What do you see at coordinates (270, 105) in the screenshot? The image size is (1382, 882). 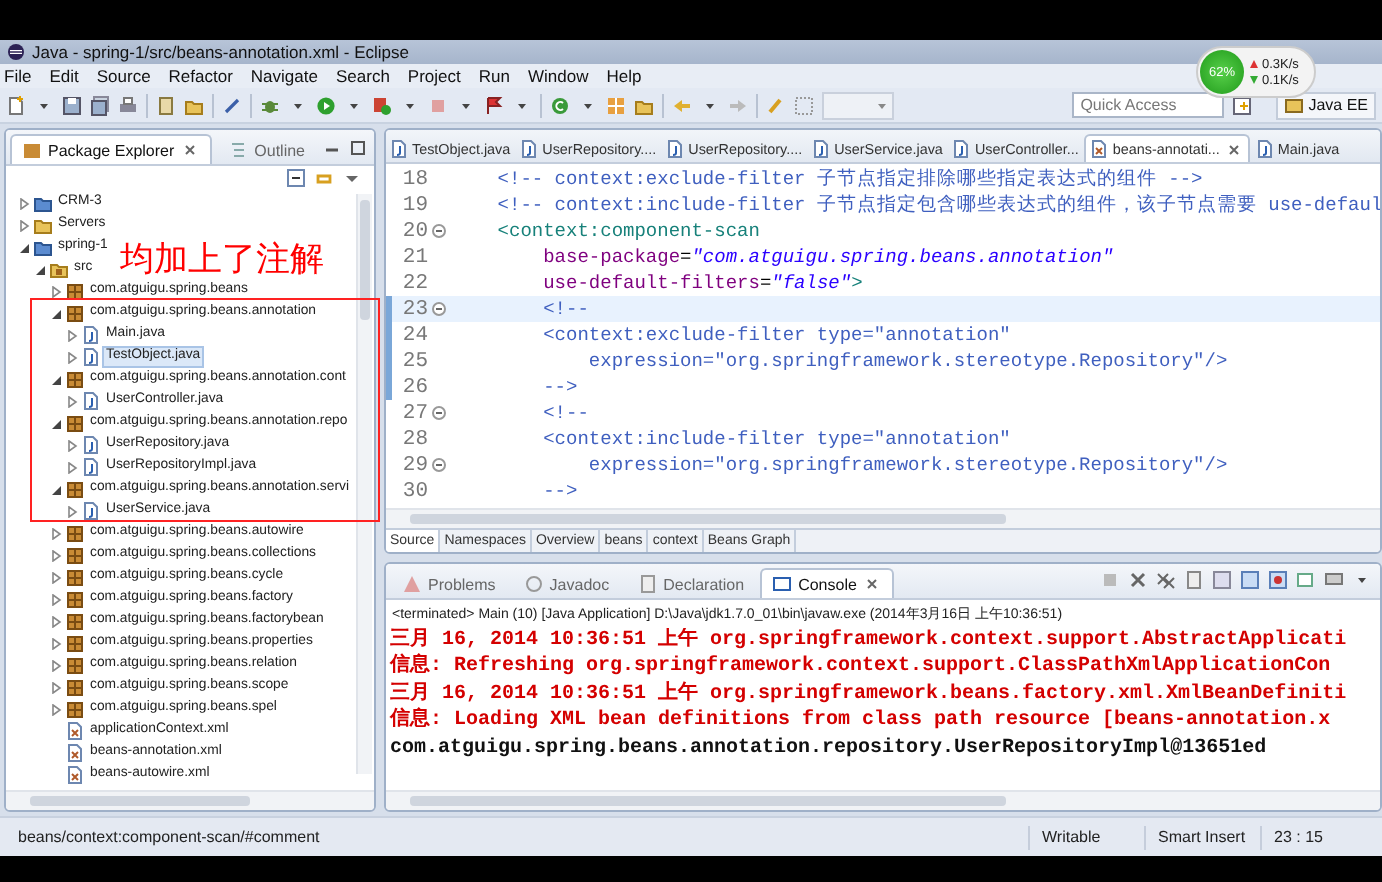 I see `bug-icon` at bounding box center [270, 105].